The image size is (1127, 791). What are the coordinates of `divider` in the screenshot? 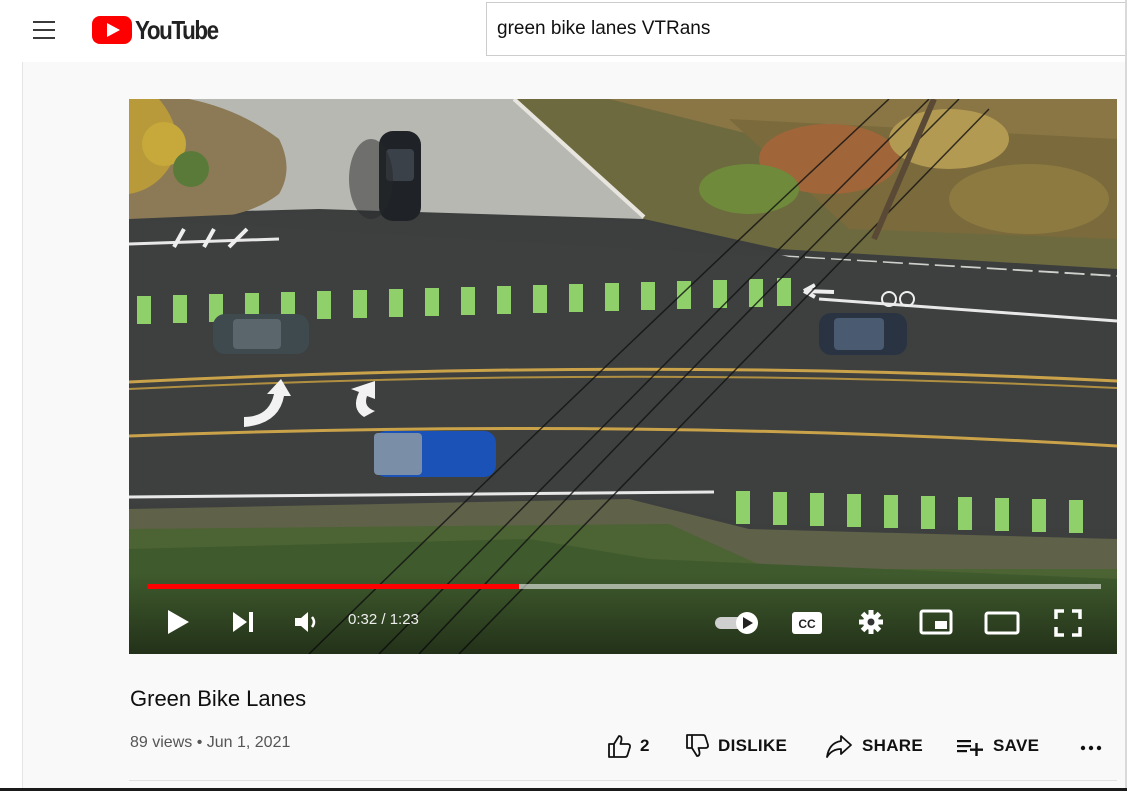 It's located at (623, 780).